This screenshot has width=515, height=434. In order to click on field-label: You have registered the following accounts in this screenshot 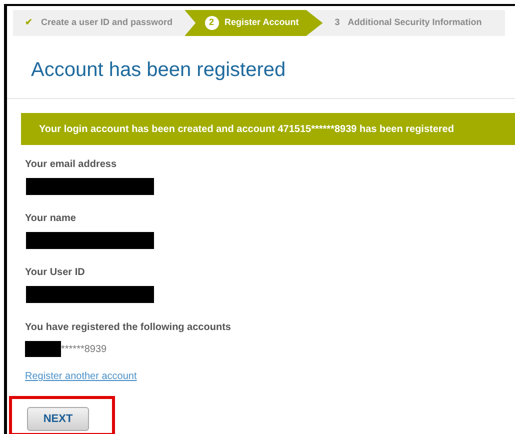, I will do `click(128, 328)`.